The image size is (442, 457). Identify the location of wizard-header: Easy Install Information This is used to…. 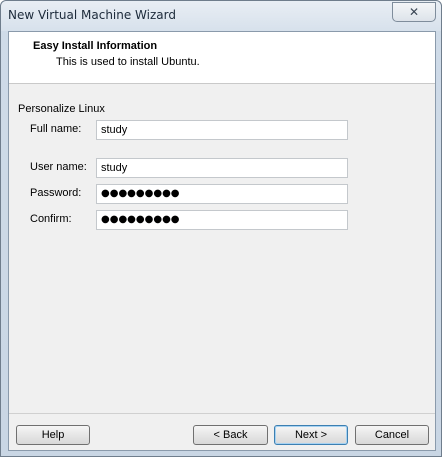
(222, 58).